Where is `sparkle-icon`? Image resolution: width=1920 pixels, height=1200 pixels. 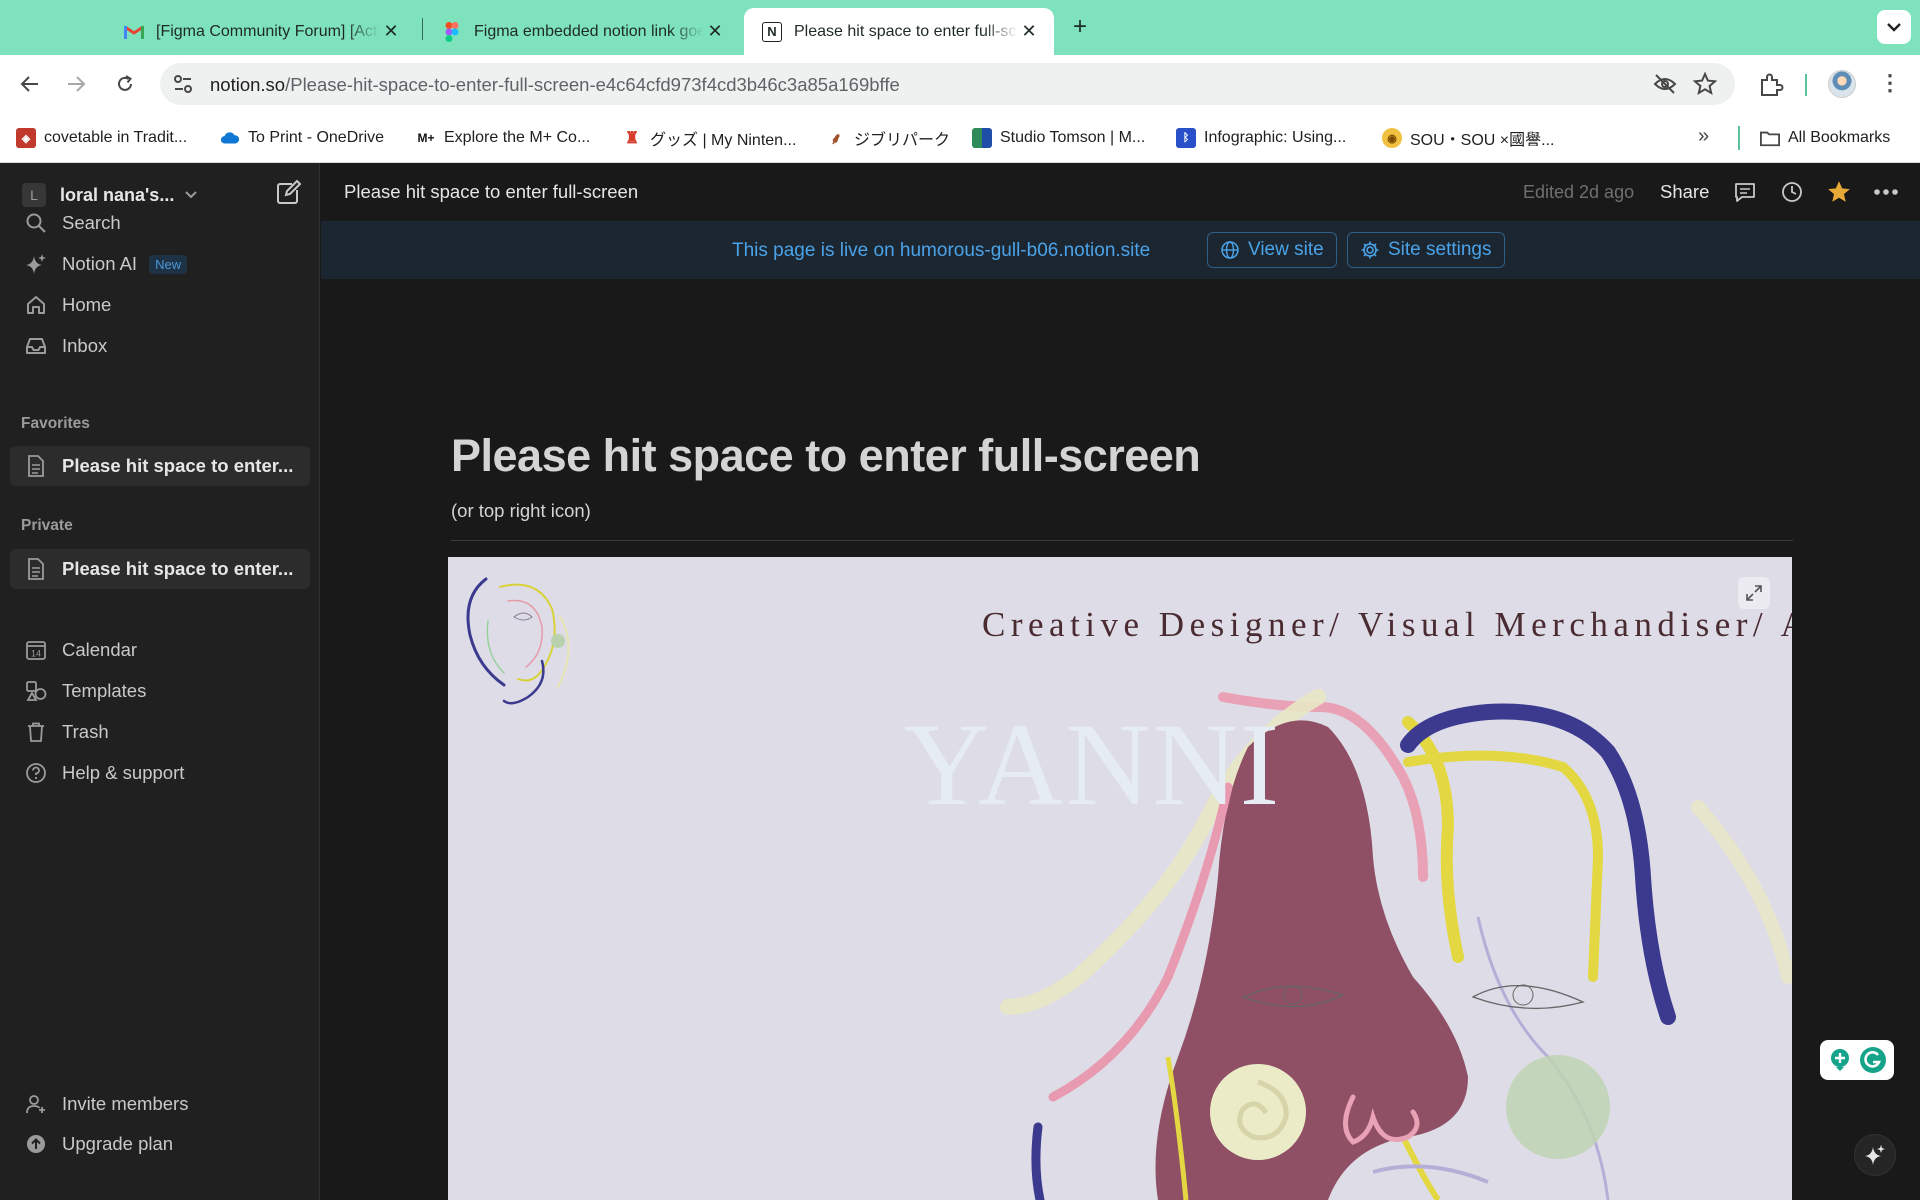
sparkle-icon is located at coordinates (36, 264).